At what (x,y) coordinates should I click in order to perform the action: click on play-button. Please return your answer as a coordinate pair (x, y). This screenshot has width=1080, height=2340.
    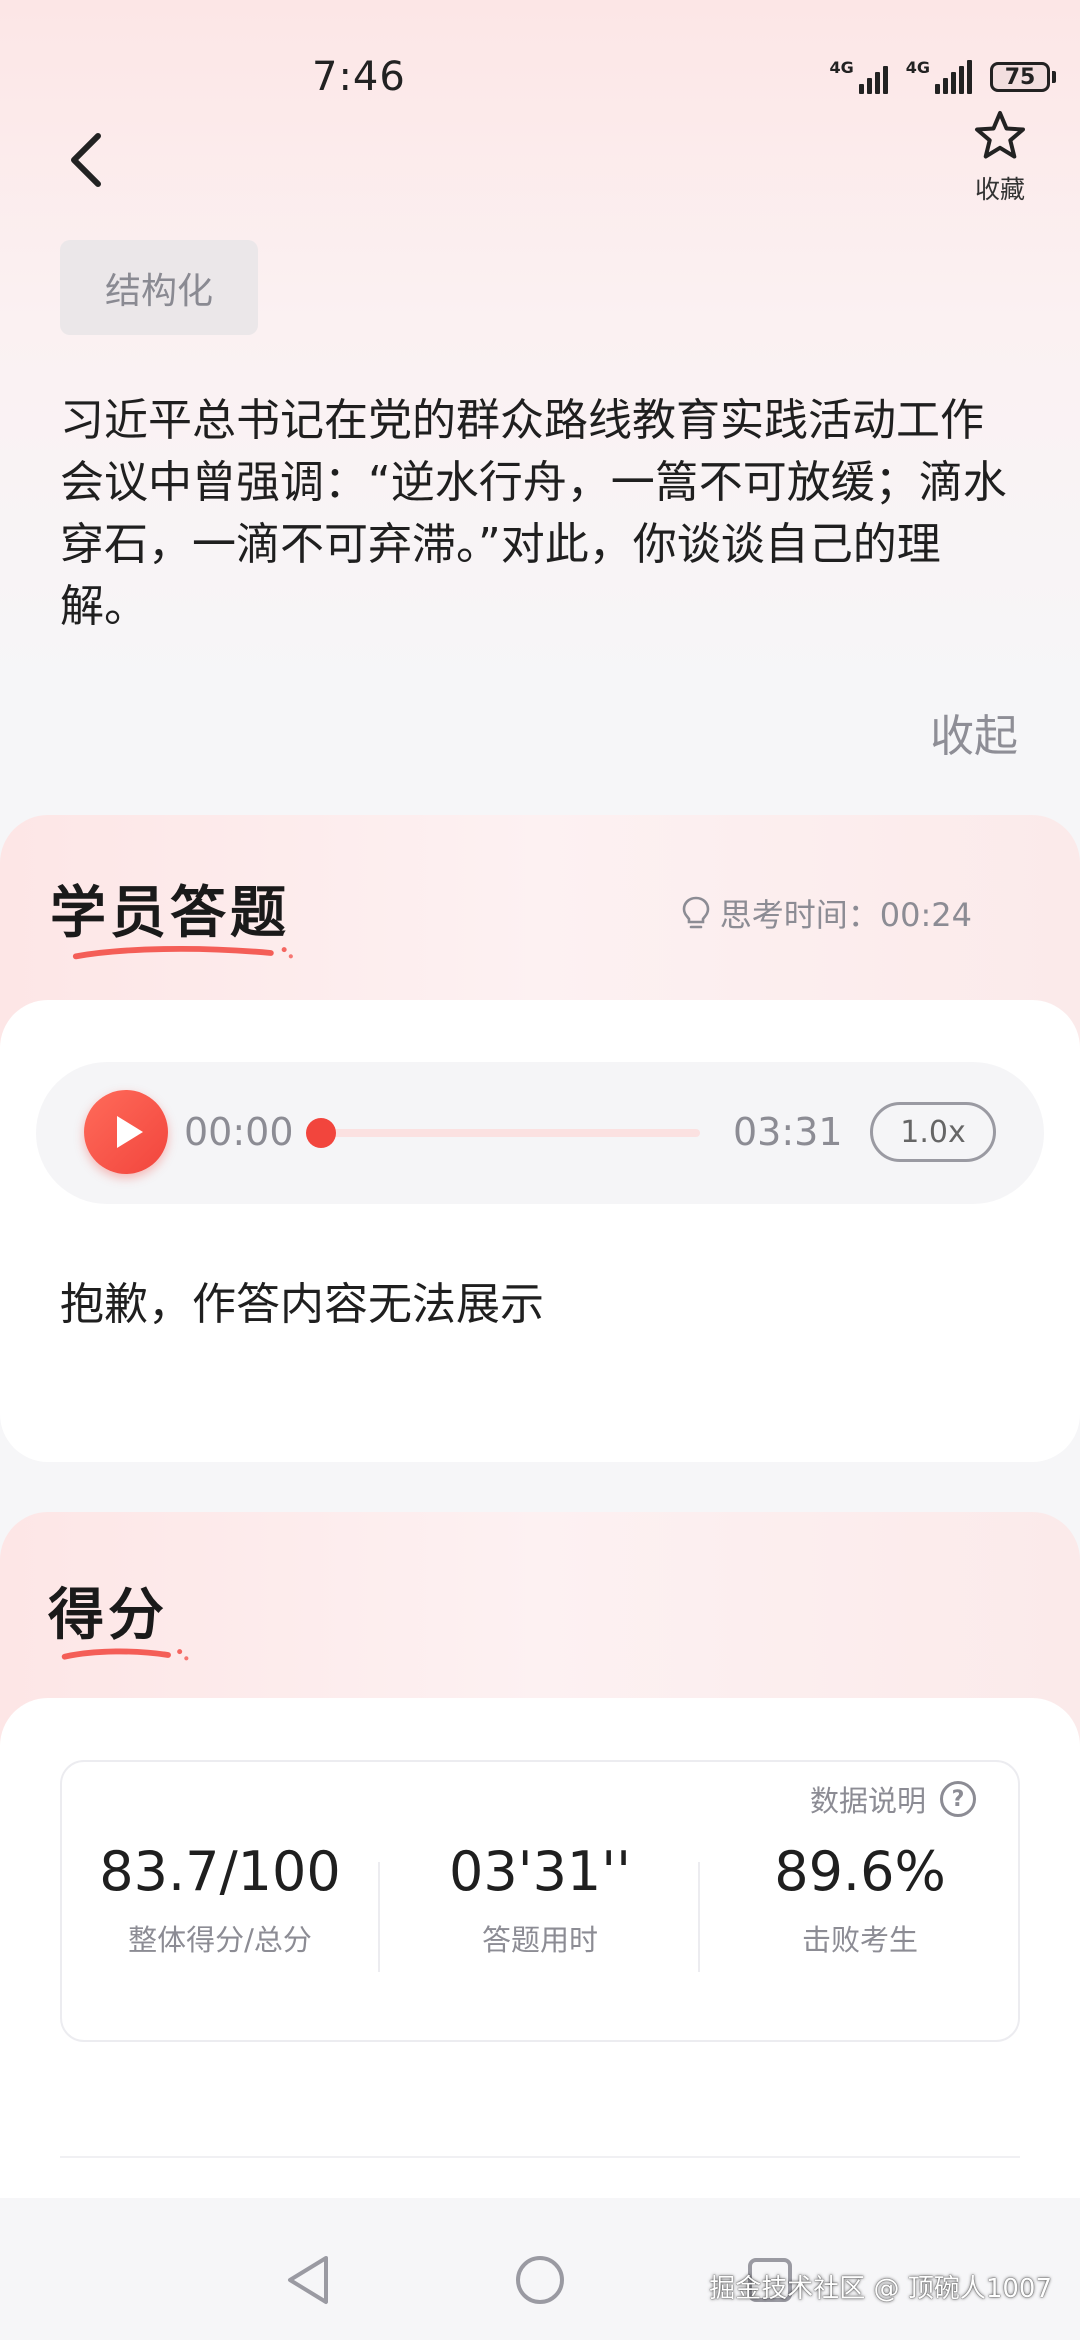
    Looking at the image, I should click on (126, 1132).